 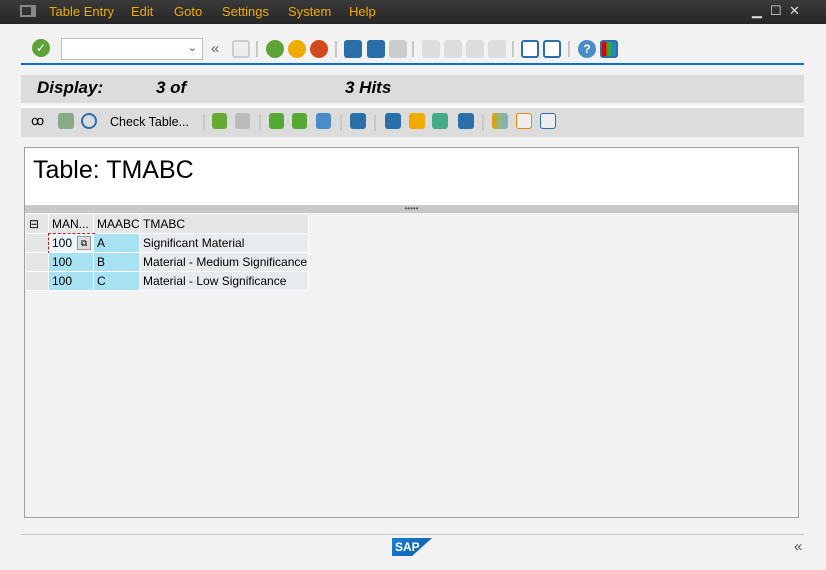 What do you see at coordinates (188, 11) in the screenshot?
I see `menu-goto: Goto` at bounding box center [188, 11].